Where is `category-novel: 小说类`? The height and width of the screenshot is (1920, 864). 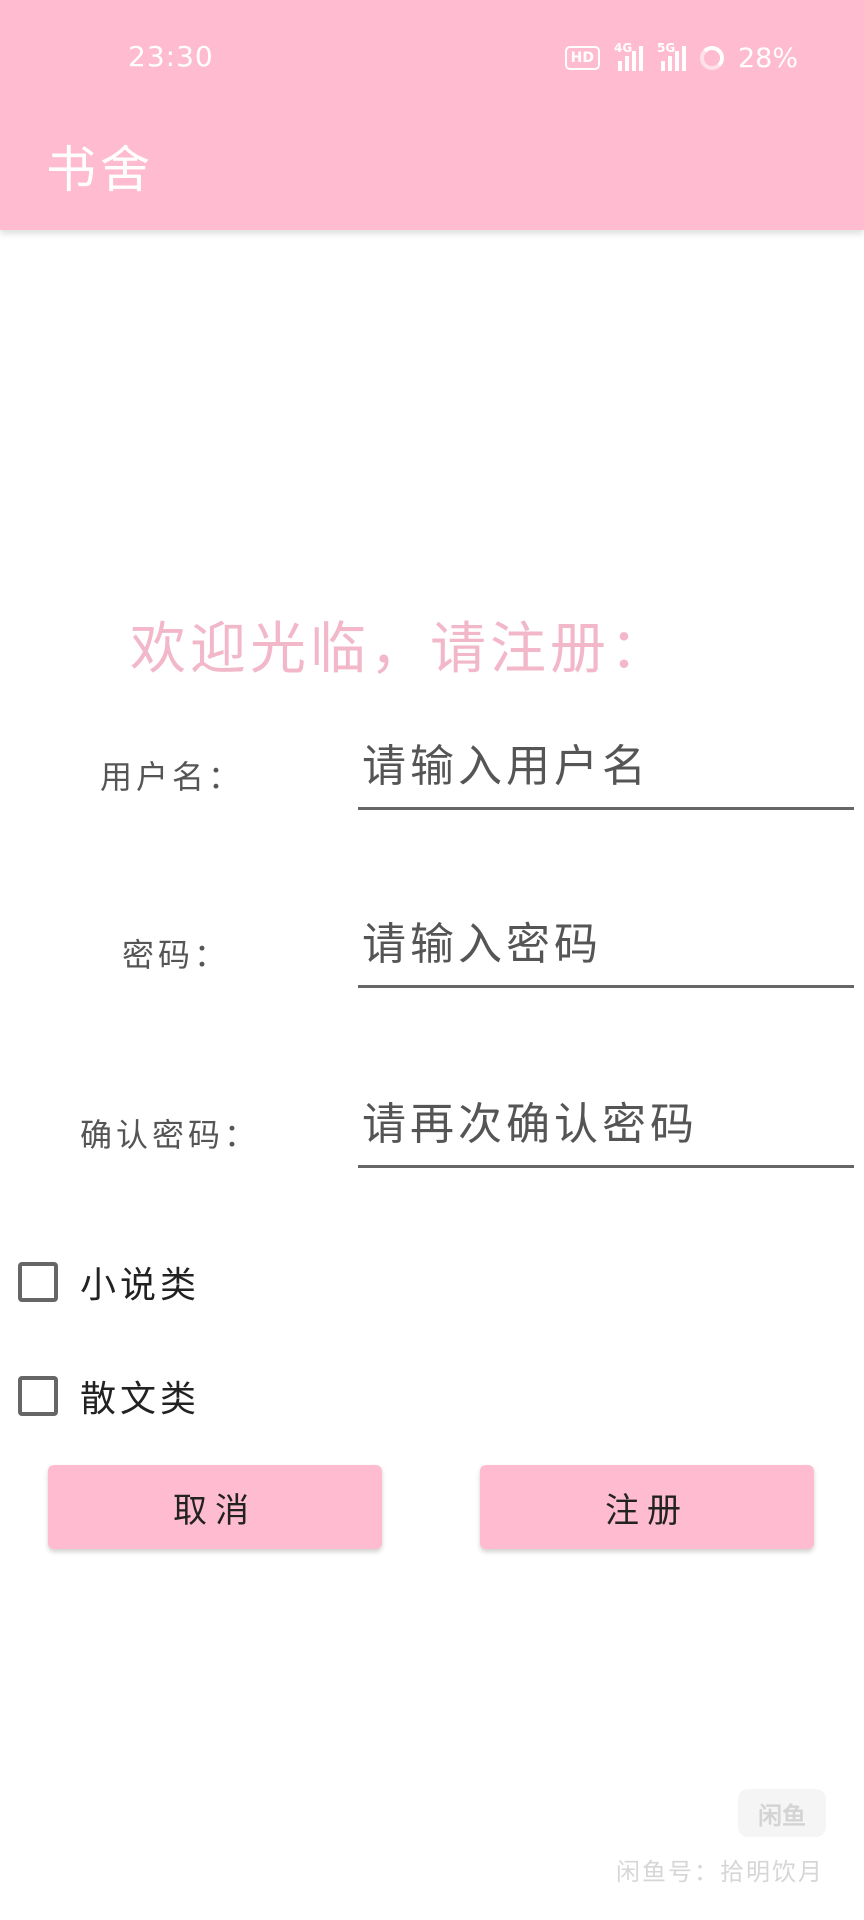
category-novel: 小说类 is located at coordinates (109, 1282).